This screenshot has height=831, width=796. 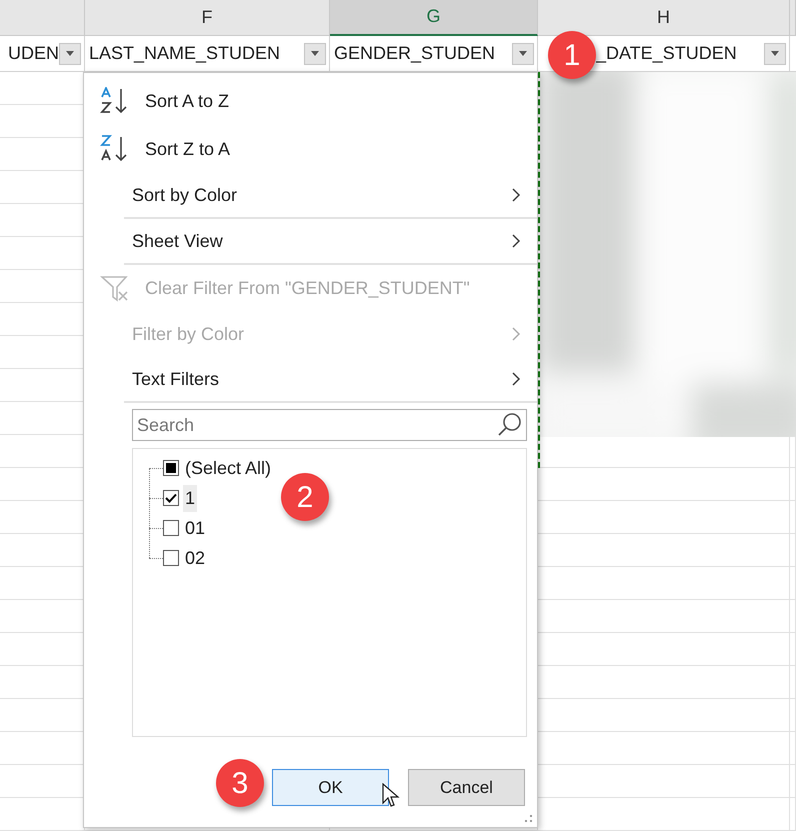 What do you see at coordinates (466, 787) in the screenshot?
I see `dialog-button: Cancel` at bounding box center [466, 787].